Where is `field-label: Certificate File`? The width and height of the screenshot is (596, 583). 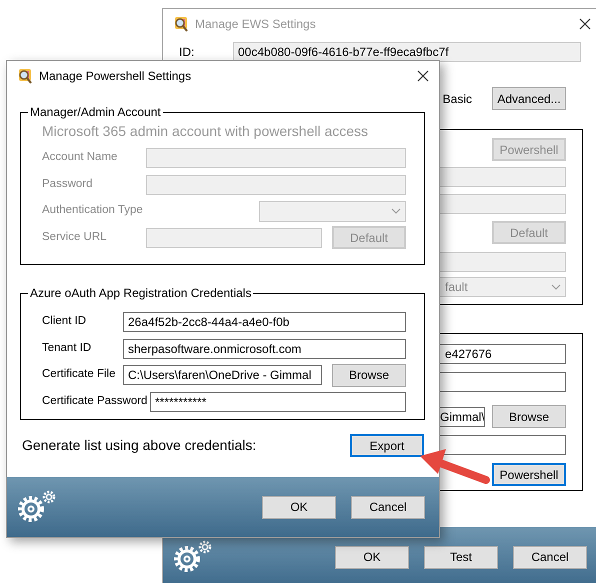 field-label: Certificate File is located at coordinates (79, 374).